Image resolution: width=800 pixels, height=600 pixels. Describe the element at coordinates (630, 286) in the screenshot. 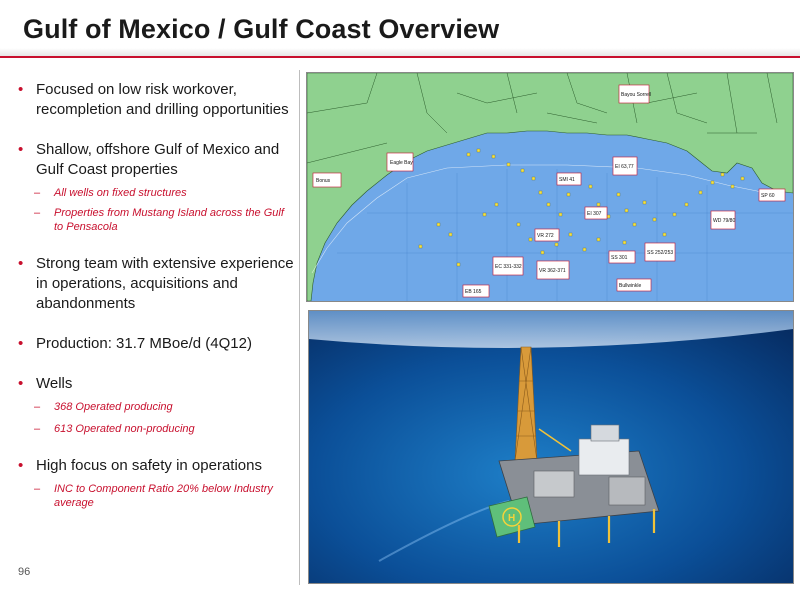

I see `map-label-bullwinkle: Bullwinkle` at that location.